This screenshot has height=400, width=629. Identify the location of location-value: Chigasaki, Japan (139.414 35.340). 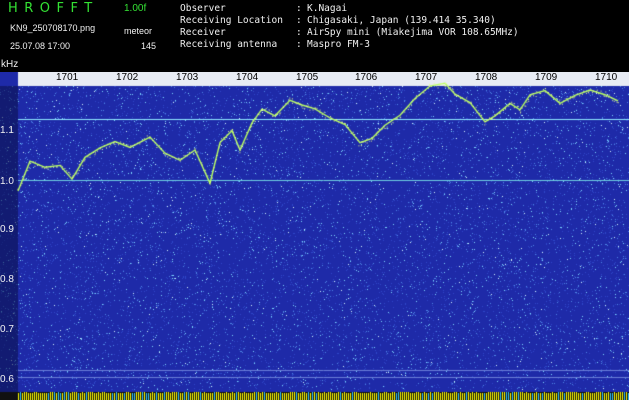
(401, 20).